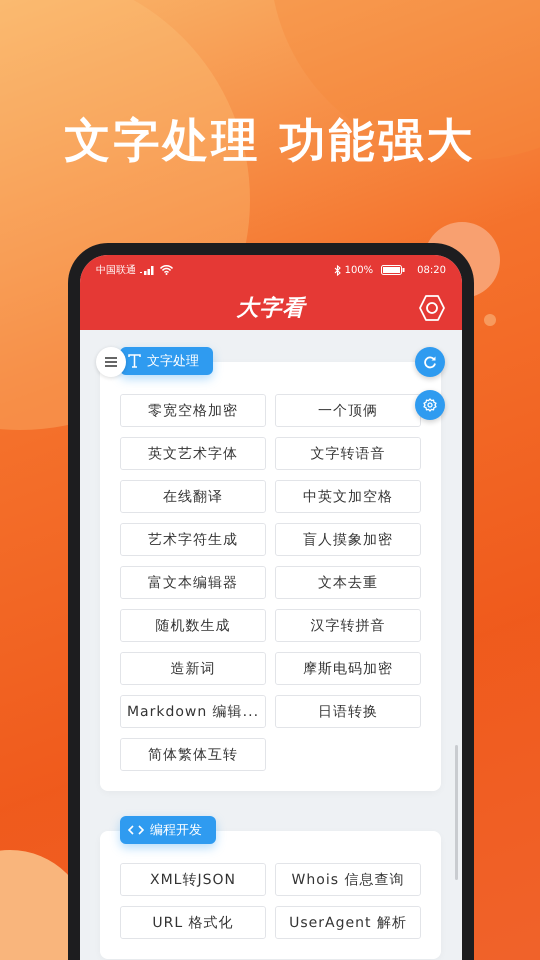 This screenshot has height=960, width=540. I want to click on battery-icon, so click(393, 270).